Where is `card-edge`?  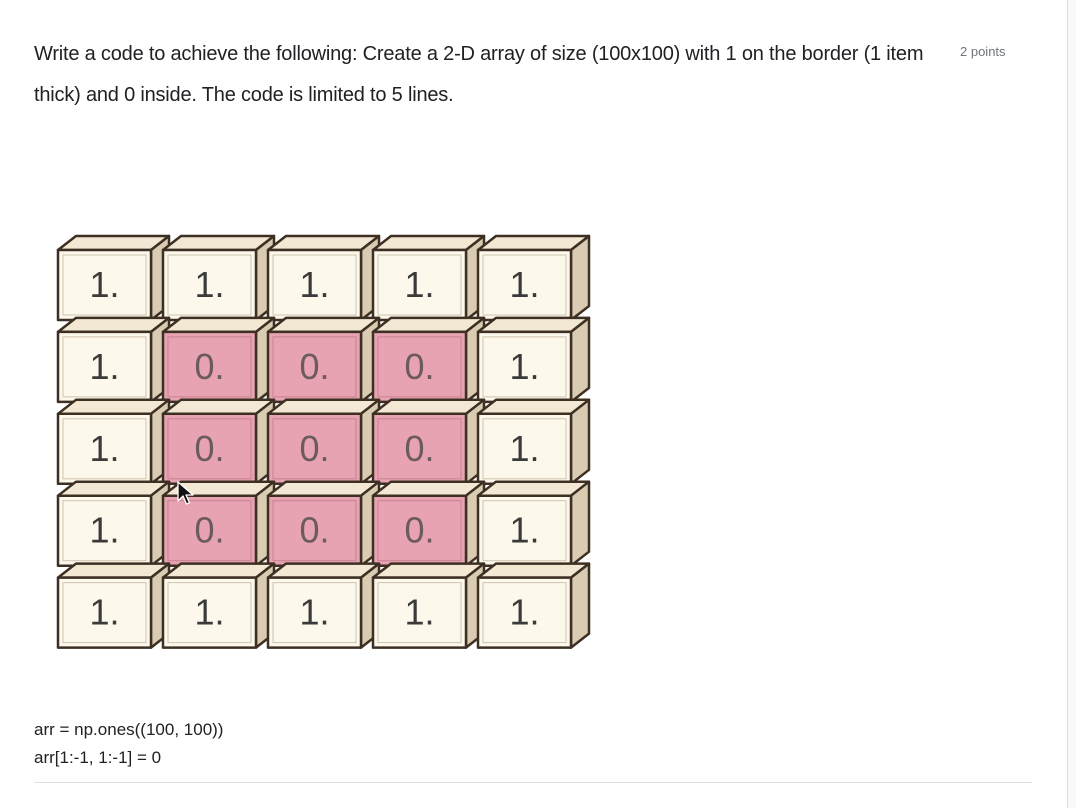 card-edge is located at coordinates (1071, 404).